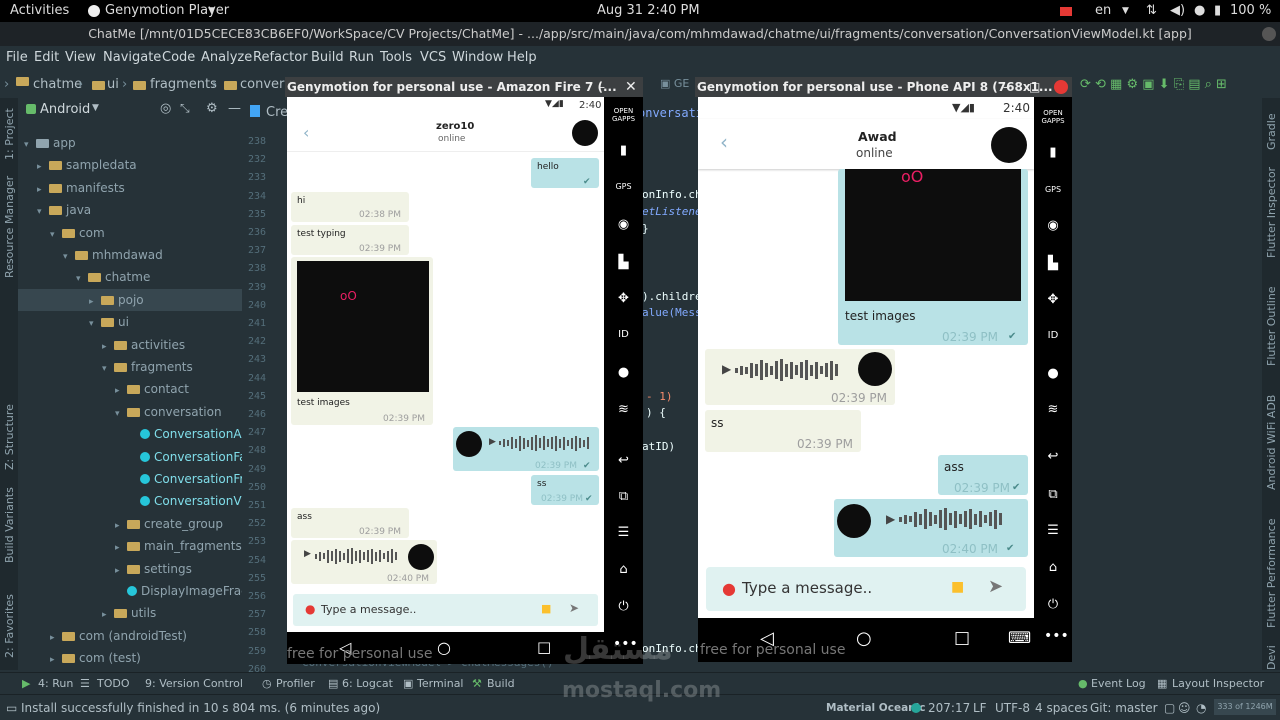  Describe the element at coordinates (130, 345) in the screenshot. I see `tree-item: ▸ activities` at that location.